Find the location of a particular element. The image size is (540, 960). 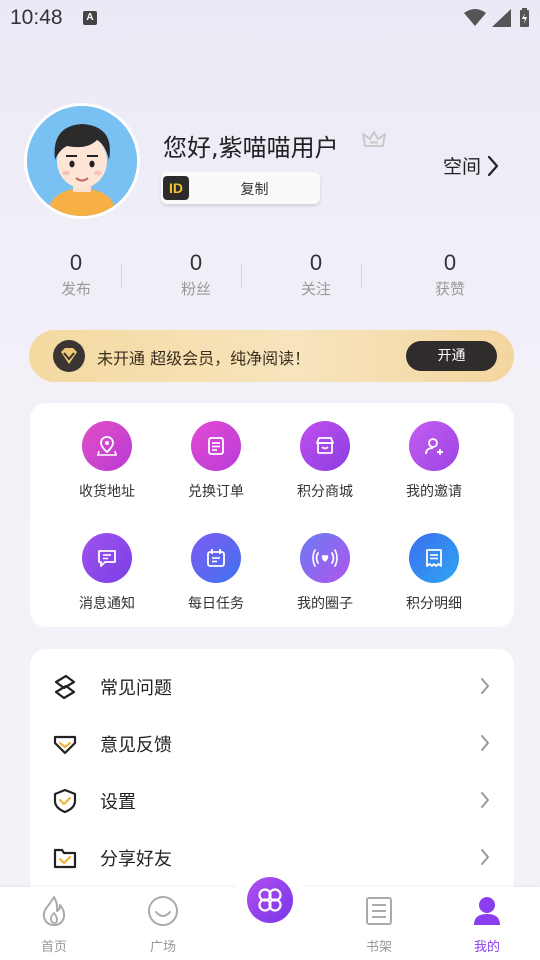

clover-icon is located at coordinates (270, 900).